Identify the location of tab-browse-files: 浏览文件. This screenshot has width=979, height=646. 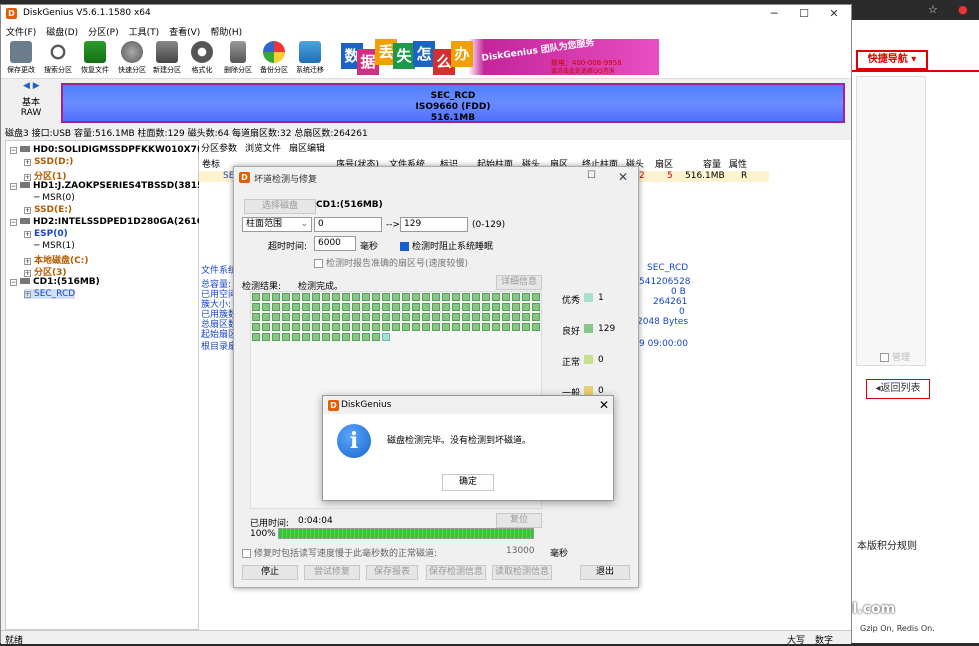
(263, 149).